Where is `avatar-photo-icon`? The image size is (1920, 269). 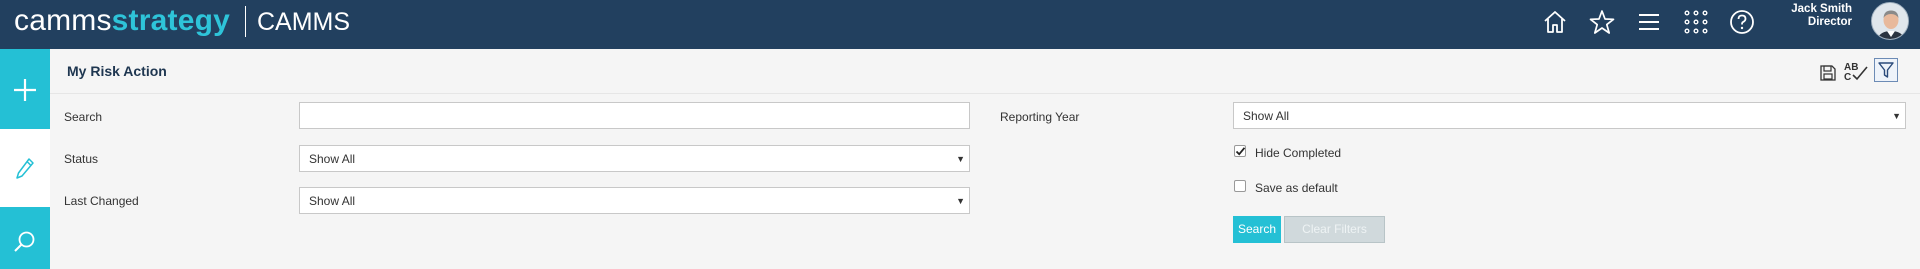
avatar-photo-icon is located at coordinates (1890, 21).